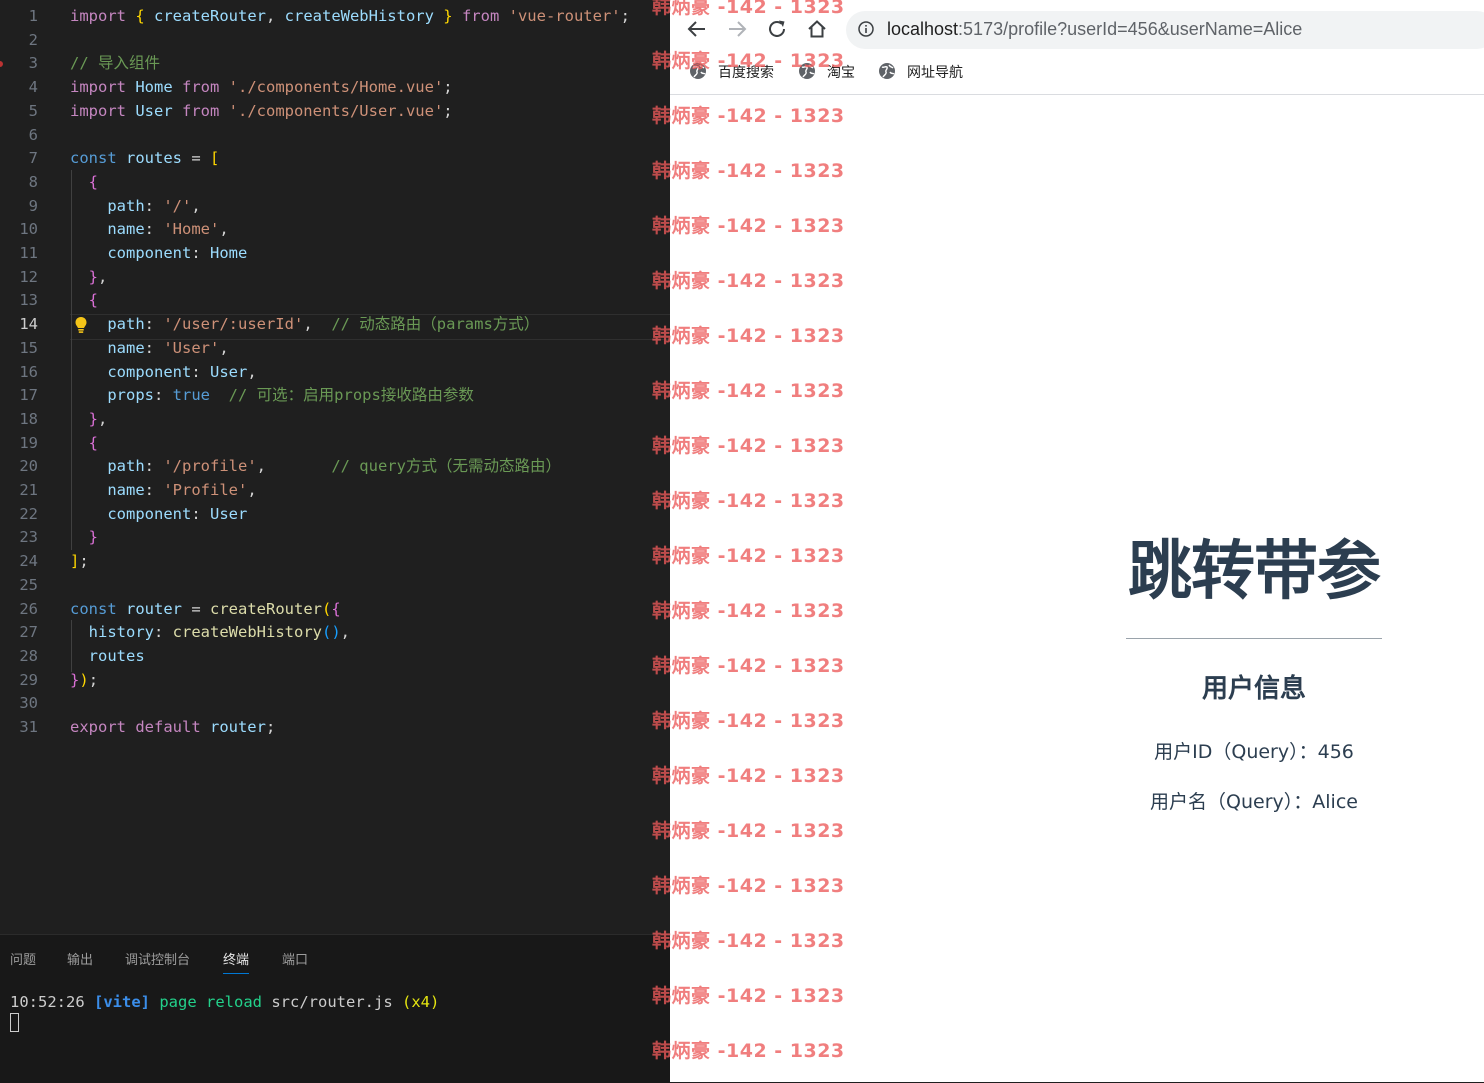  I want to click on line-number: 9, so click(33, 205).